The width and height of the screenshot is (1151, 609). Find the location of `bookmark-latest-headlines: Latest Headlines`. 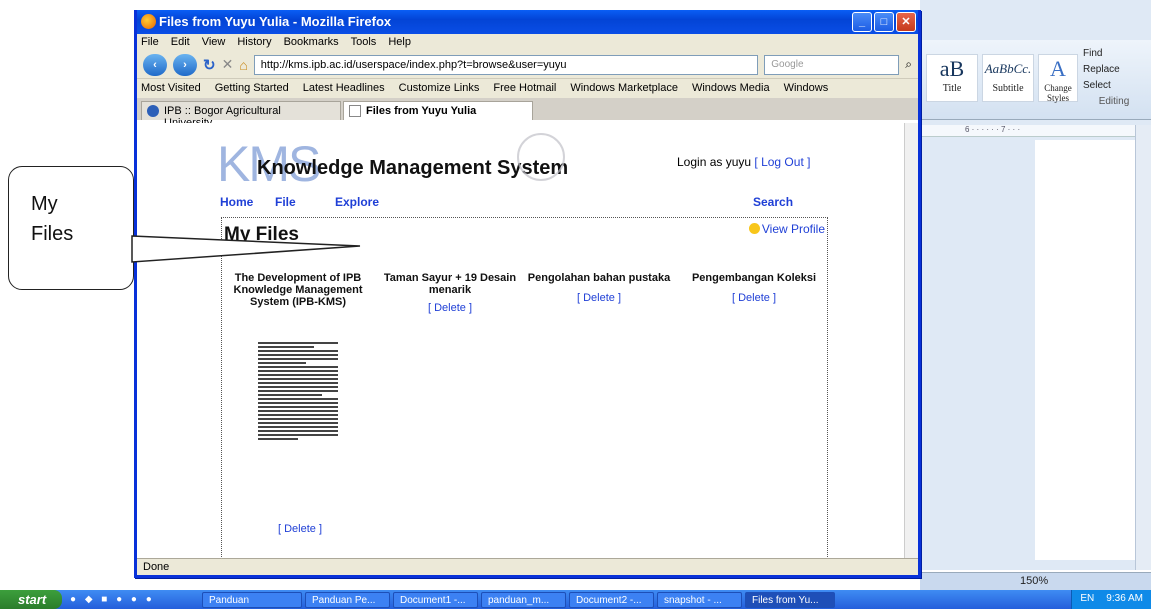

bookmark-latest-headlines: Latest Headlines is located at coordinates (344, 88).